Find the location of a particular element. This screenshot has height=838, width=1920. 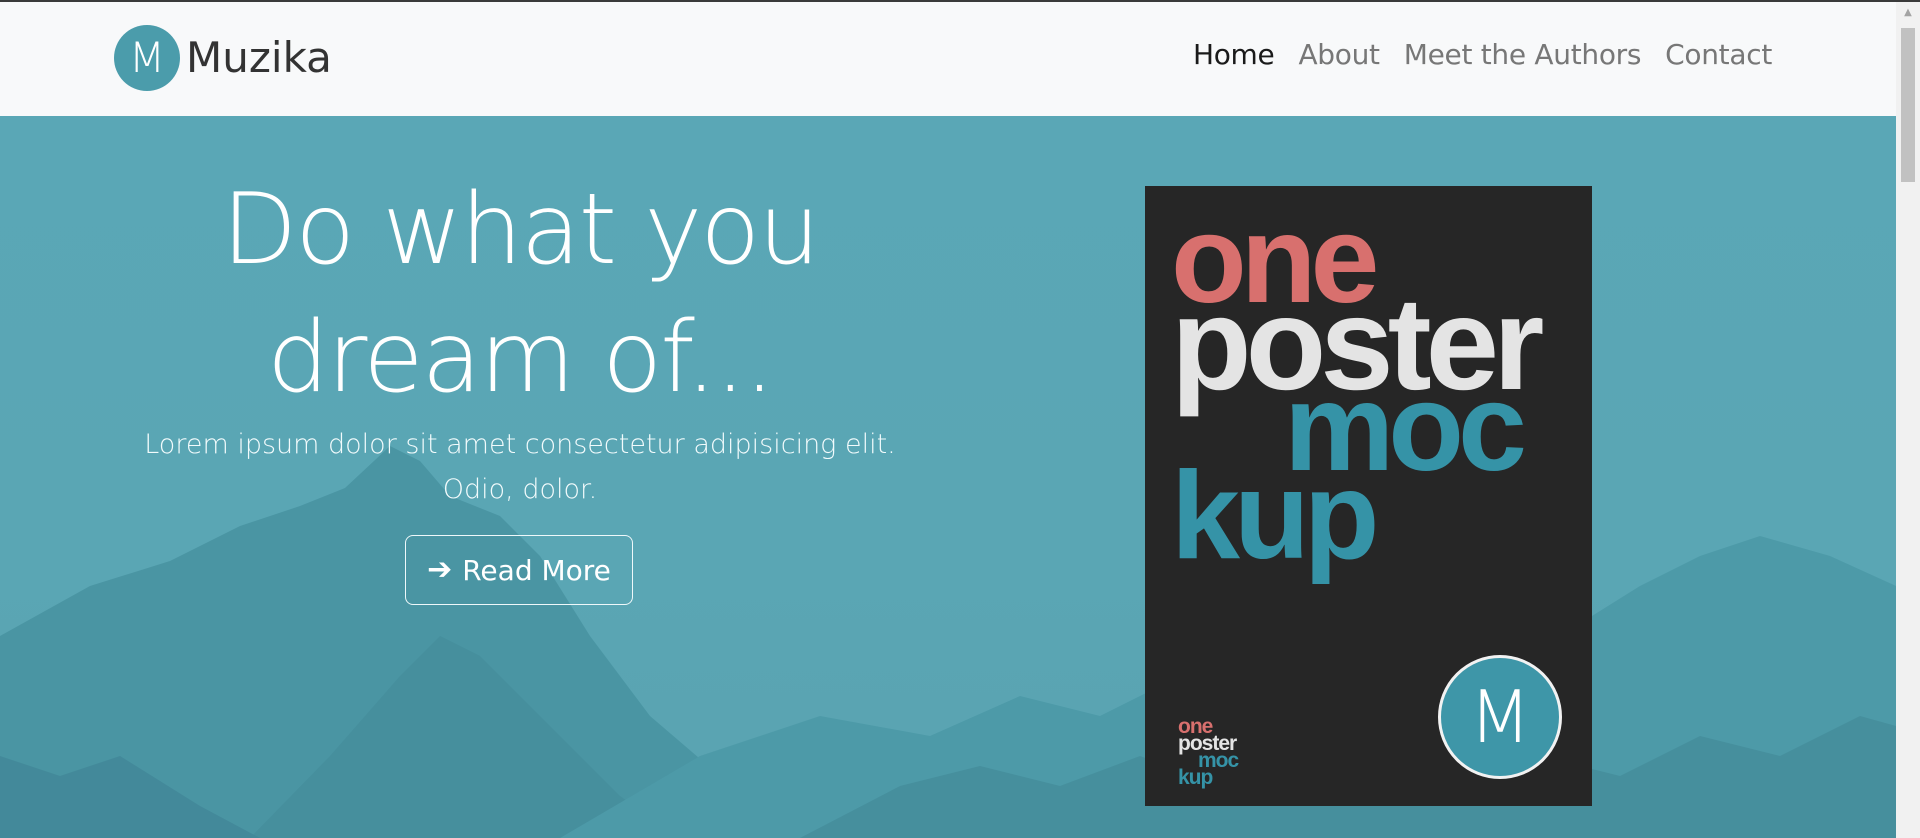

nav-item-home: Home is located at coordinates (1234, 55).